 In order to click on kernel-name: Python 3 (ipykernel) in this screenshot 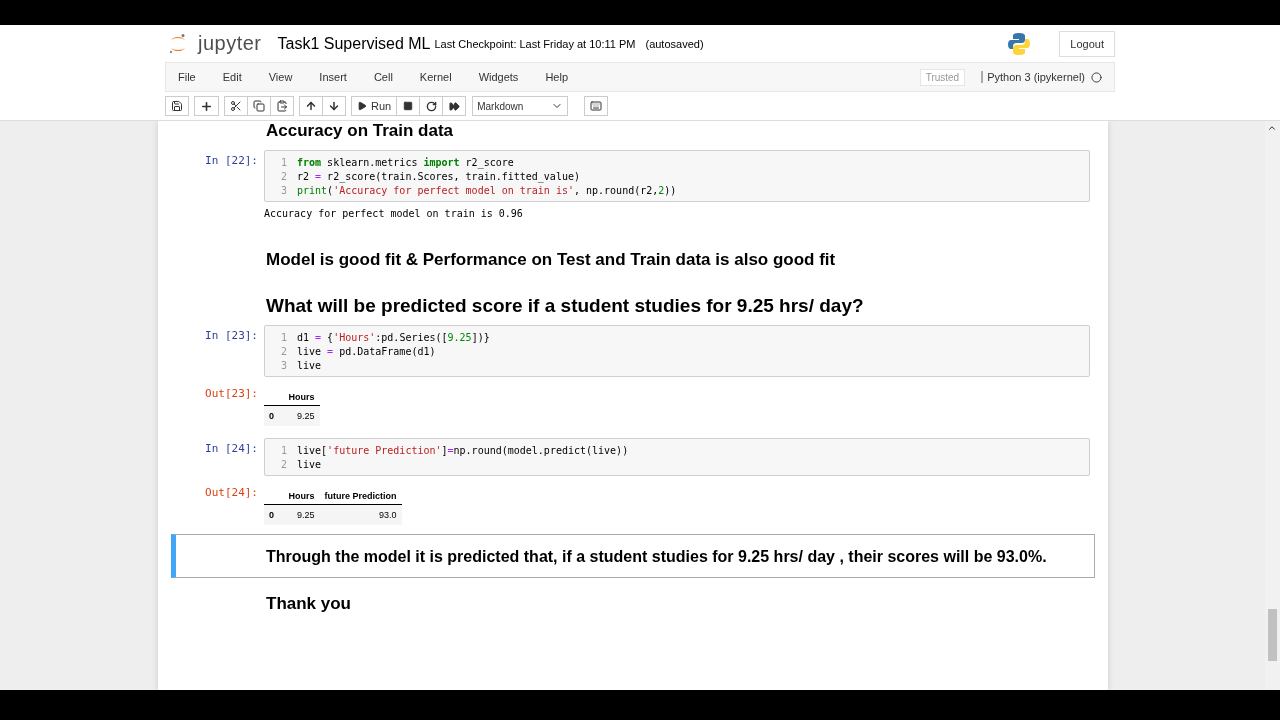, I will do `click(1033, 77)`.